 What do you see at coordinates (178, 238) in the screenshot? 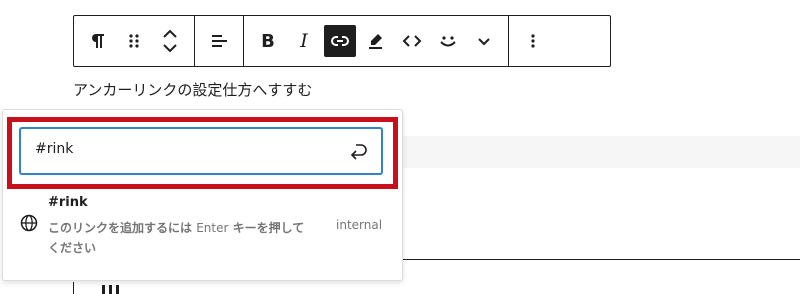
I see `suggestion-info: このリンクを追加するには Enter キーを押してください` at bounding box center [178, 238].